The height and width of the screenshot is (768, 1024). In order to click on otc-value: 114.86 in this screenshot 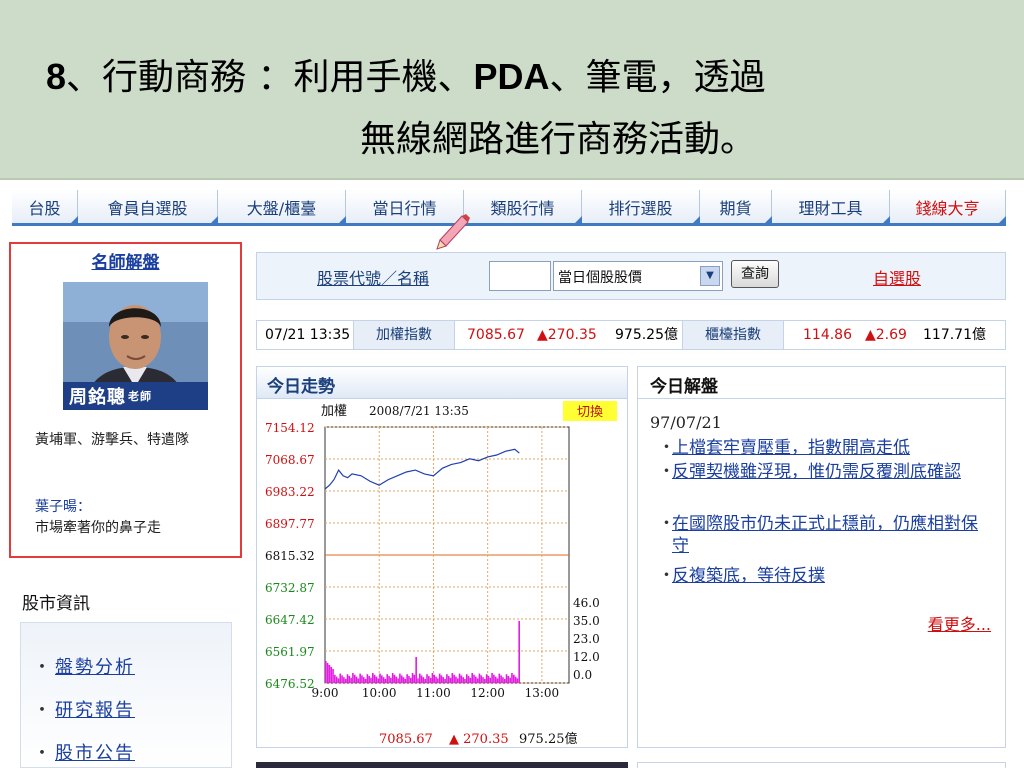, I will do `click(827, 335)`.